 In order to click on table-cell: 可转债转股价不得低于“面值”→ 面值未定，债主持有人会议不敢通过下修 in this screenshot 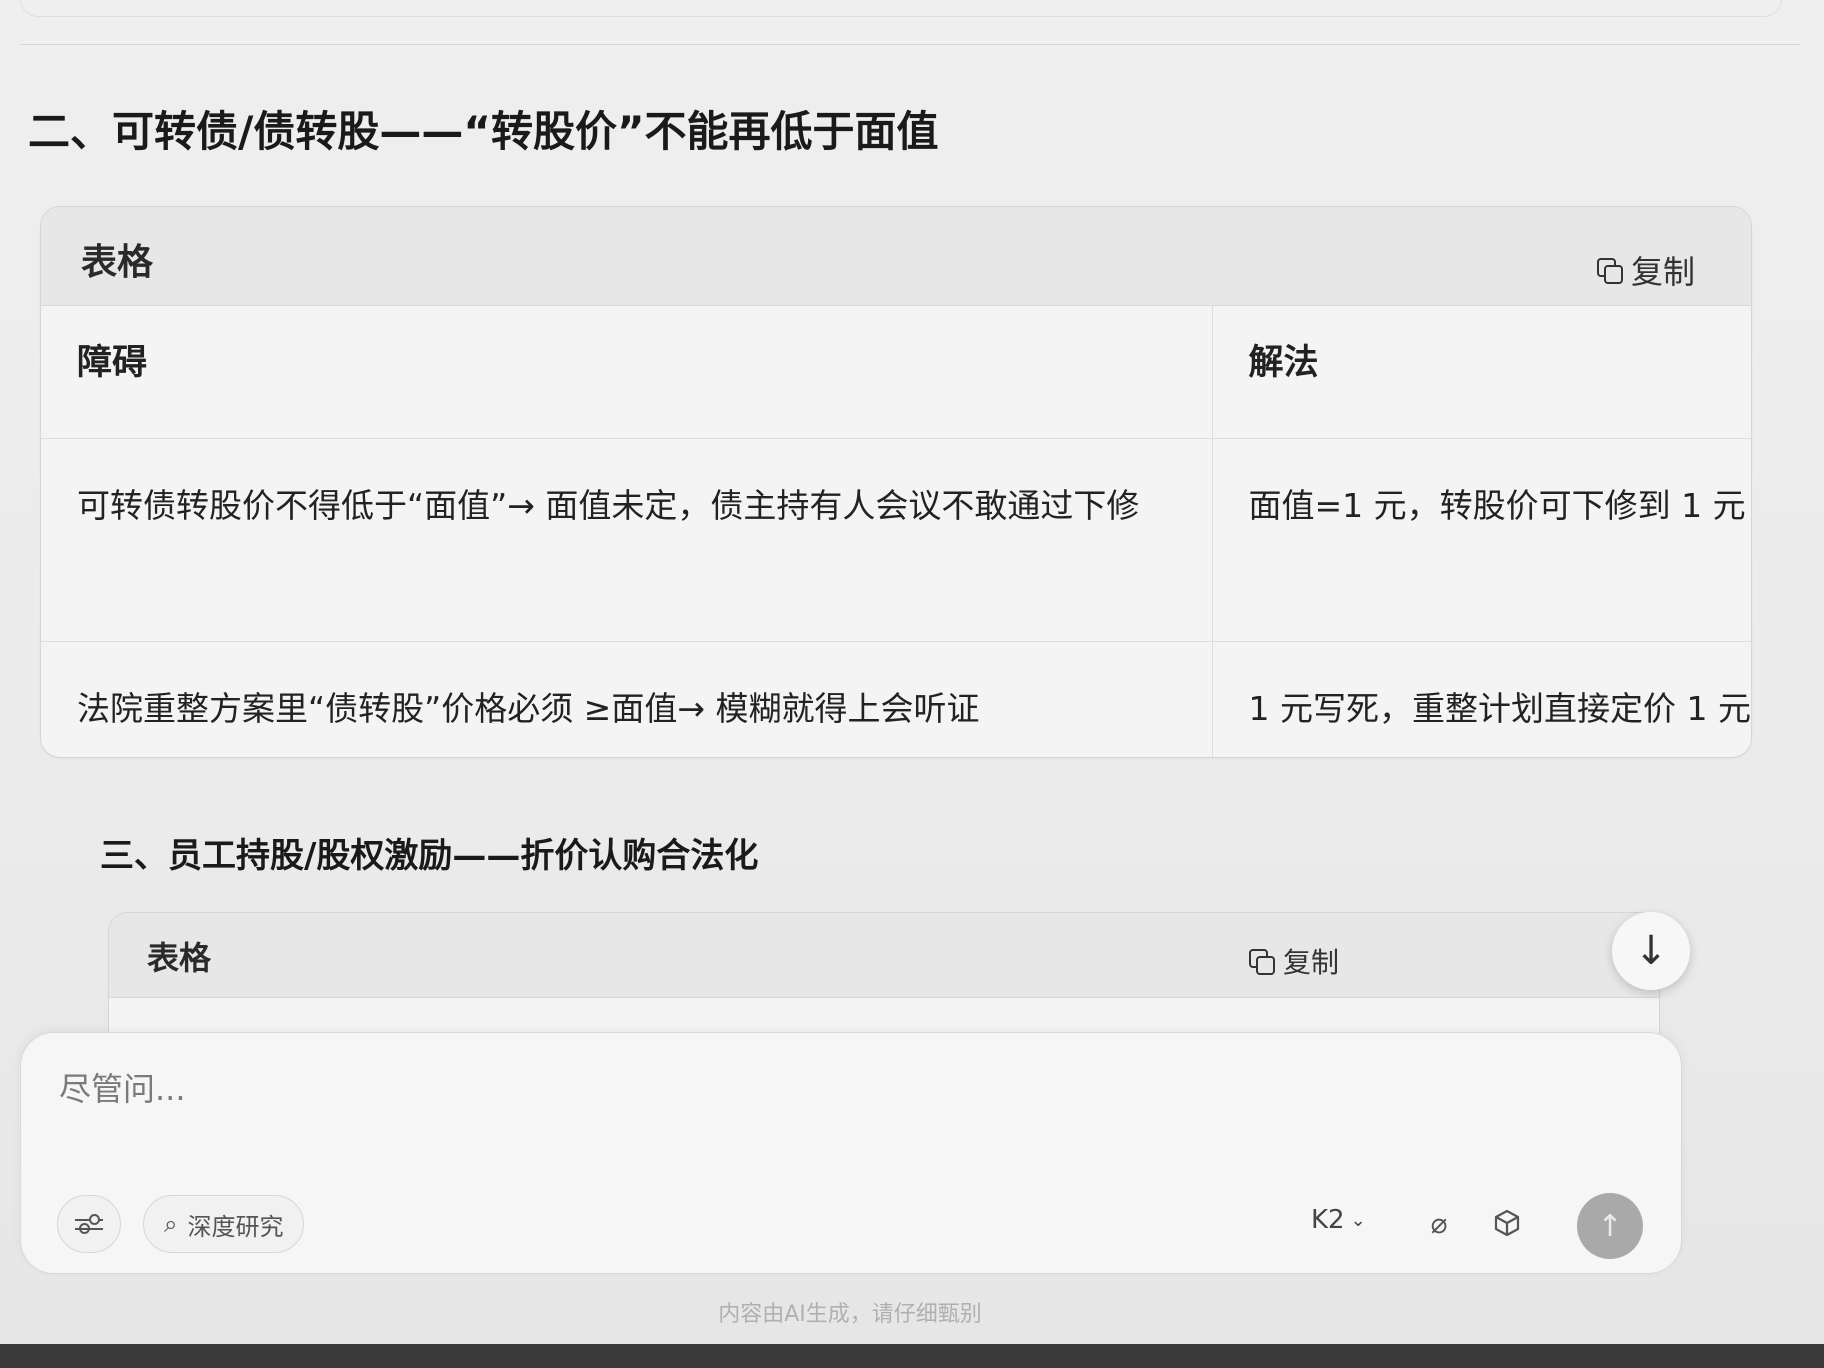, I will do `click(627, 540)`.